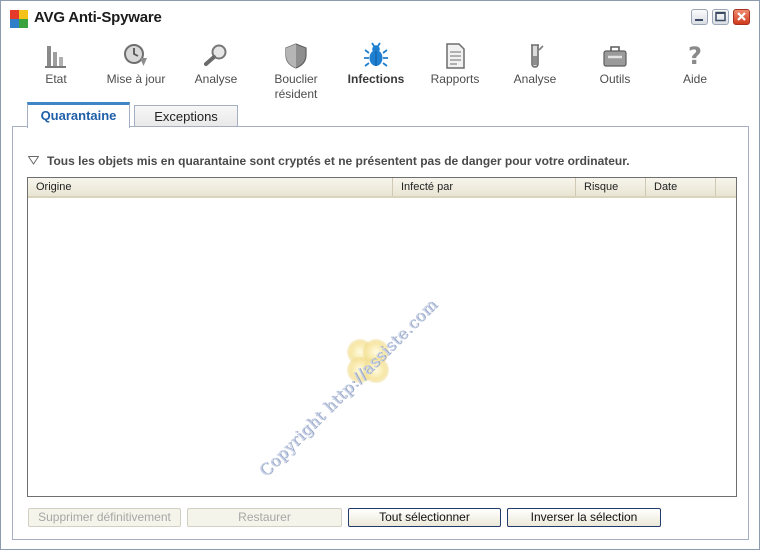  Describe the element at coordinates (611, 187) in the screenshot. I see `column-header-risque: Risque` at that location.